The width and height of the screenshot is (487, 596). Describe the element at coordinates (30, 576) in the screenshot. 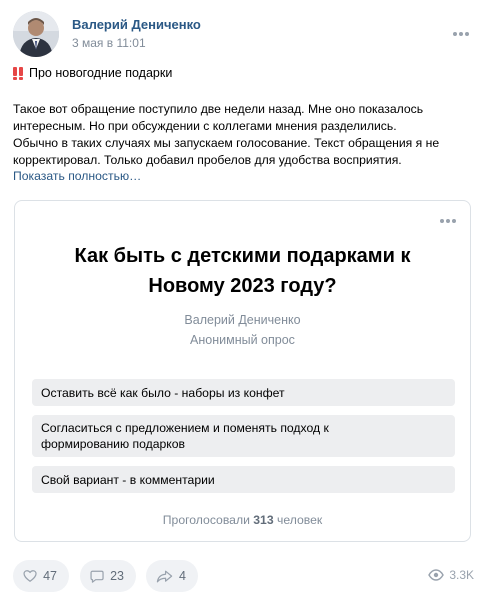

I see `heart-icon` at that location.